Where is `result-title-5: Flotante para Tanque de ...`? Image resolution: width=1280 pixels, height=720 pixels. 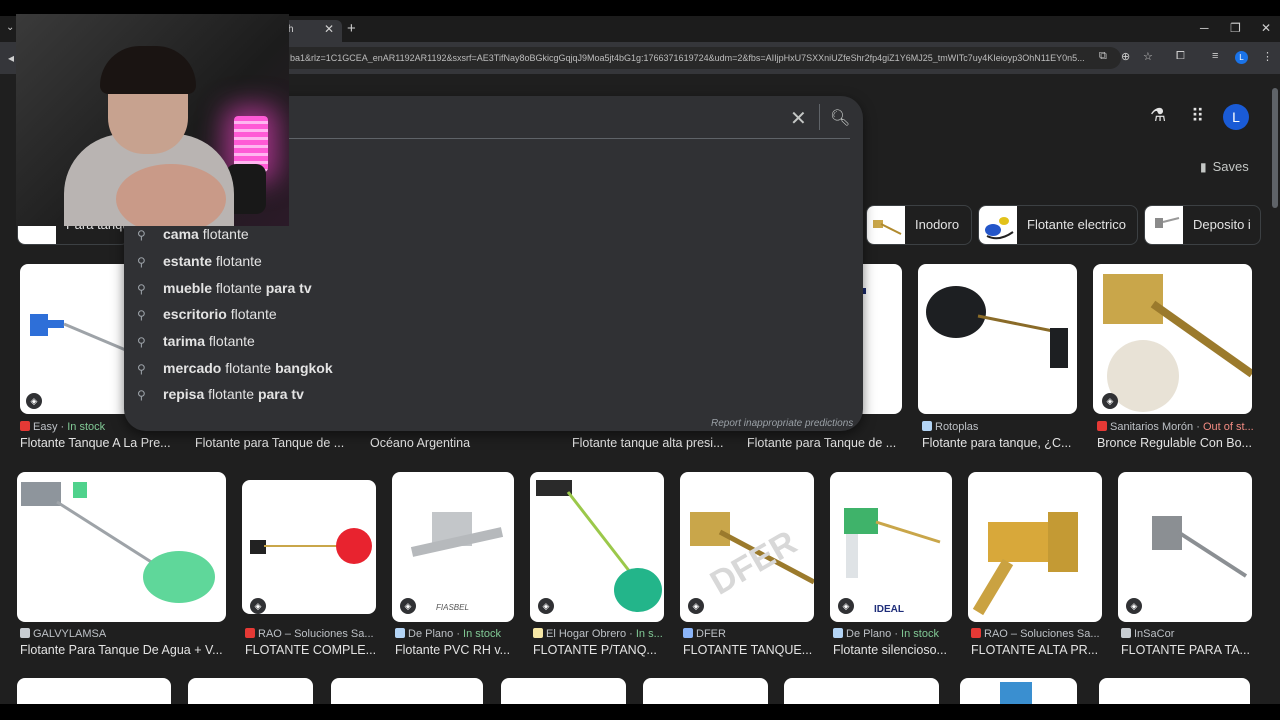
result-title-5: Flotante para Tanque de ... is located at coordinates (821, 443).